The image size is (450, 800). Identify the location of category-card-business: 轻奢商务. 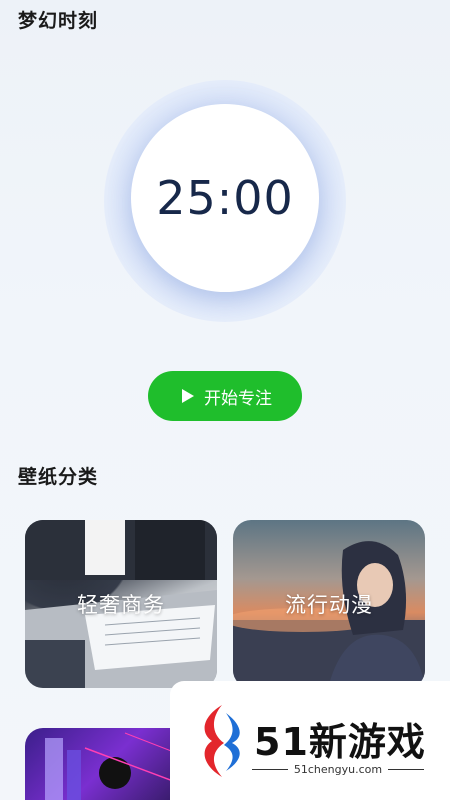
(121, 604).